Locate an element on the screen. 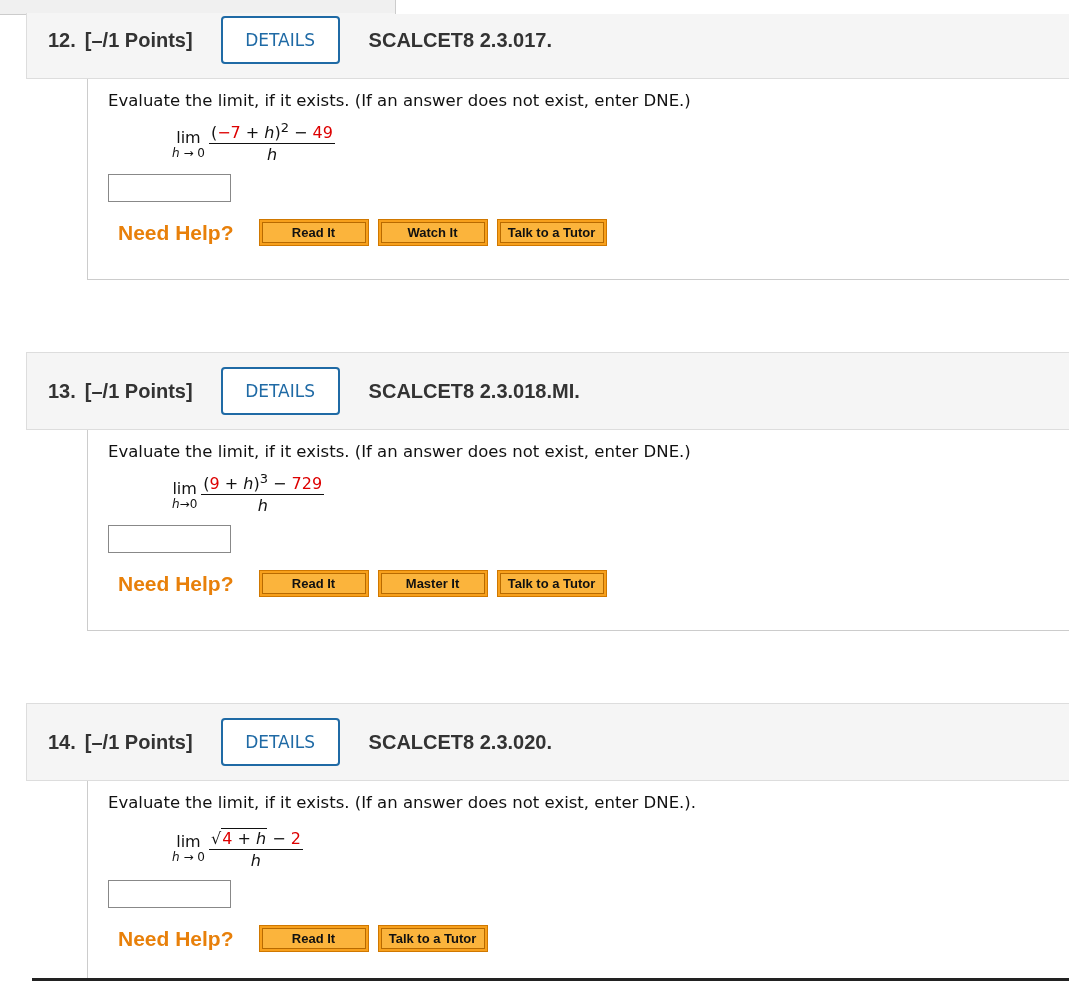 Image resolution: width=1069 pixels, height=981 pixels. problem-code: SCALCET8 2.3.018.MI. is located at coordinates (474, 391).